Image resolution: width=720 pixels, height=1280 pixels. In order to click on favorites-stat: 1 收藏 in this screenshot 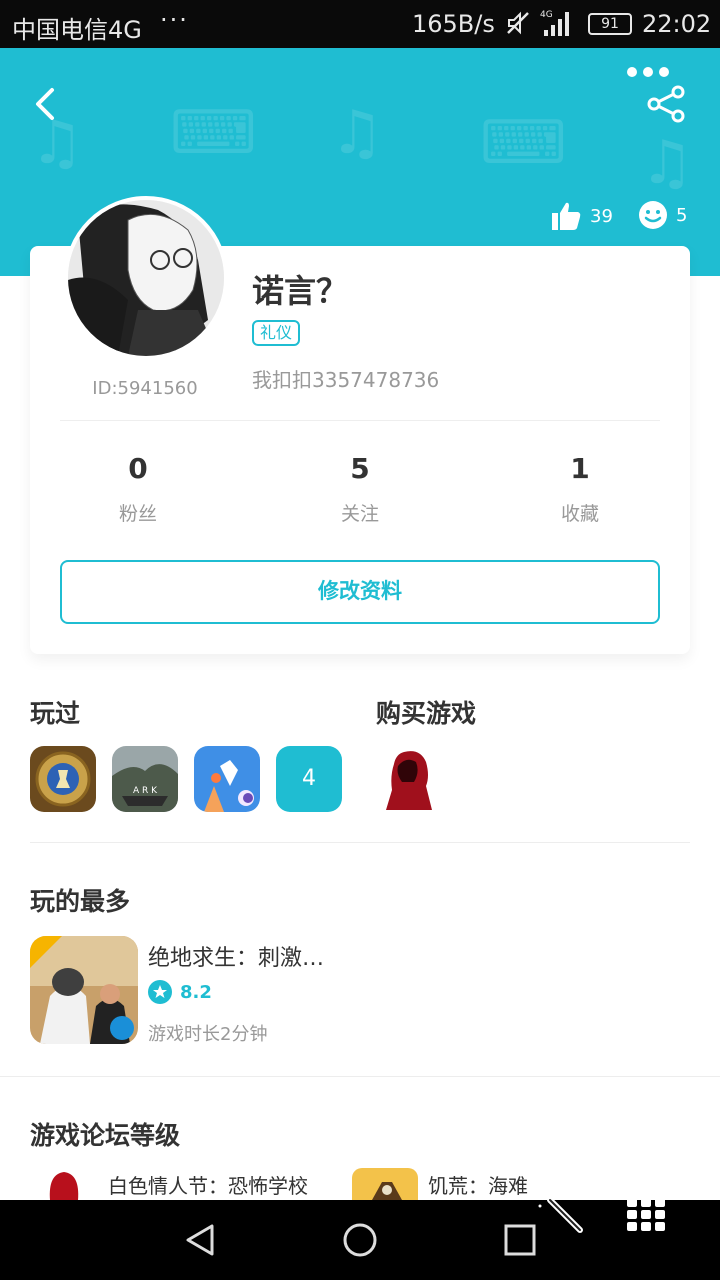, I will do `click(580, 489)`.